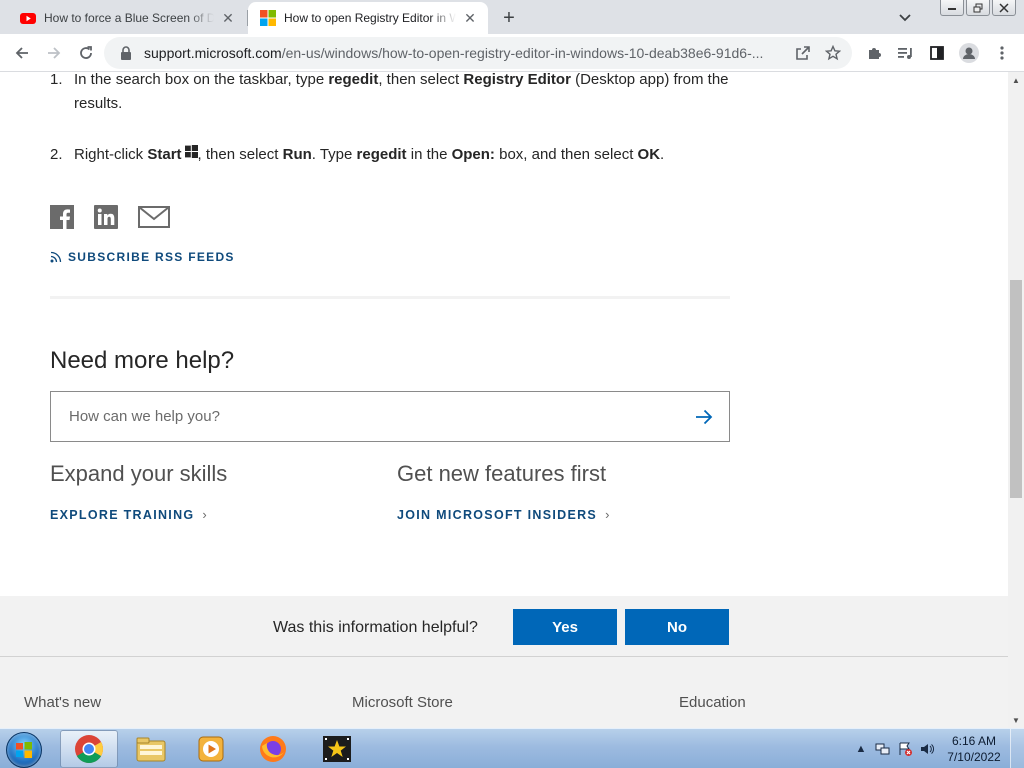 The image size is (1024, 768). I want to click on need-help-heading: Need more help?, so click(142, 360).